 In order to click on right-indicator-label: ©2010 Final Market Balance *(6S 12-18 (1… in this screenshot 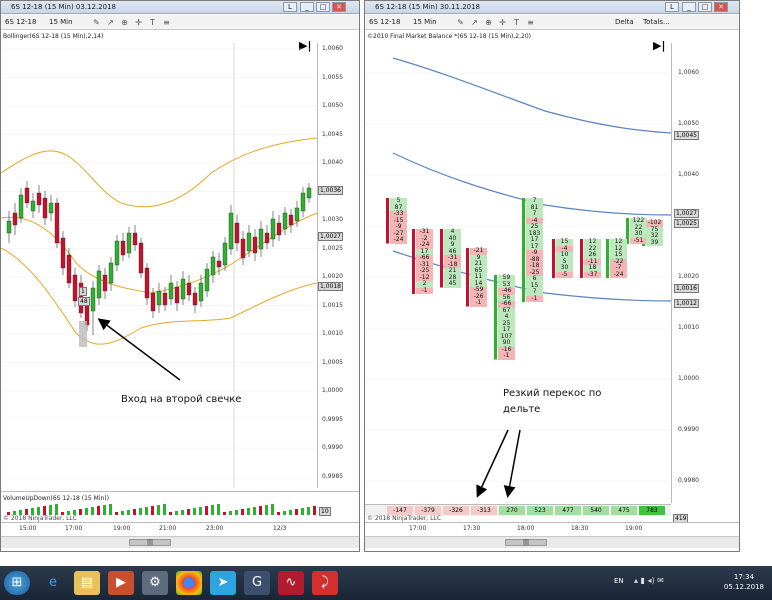, I will do `click(449, 36)`.